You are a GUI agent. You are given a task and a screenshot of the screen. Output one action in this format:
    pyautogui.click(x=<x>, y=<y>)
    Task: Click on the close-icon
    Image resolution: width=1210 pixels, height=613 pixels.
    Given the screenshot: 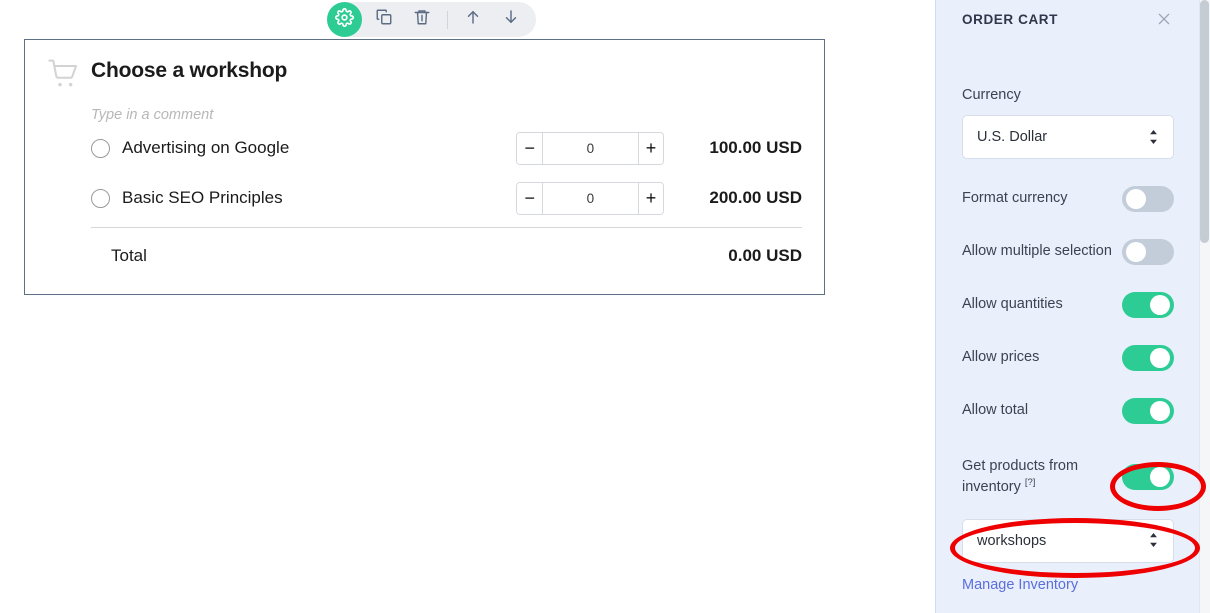 What is the action you would take?
    pyautogui.click(x=1164, y=19)
    